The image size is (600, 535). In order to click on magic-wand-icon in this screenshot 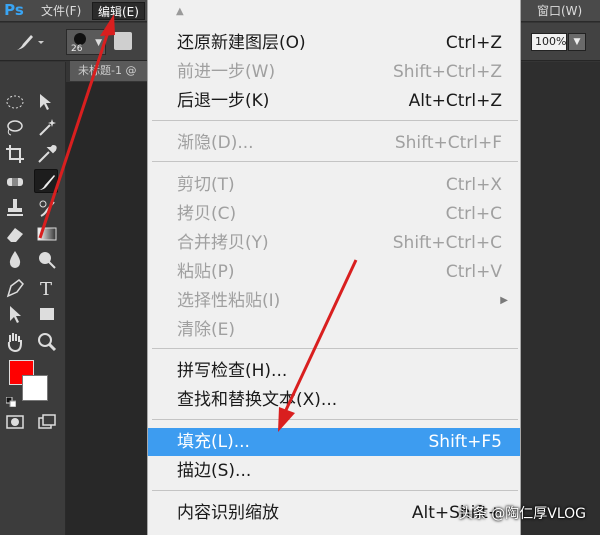, I will do `click(47, 128)`.